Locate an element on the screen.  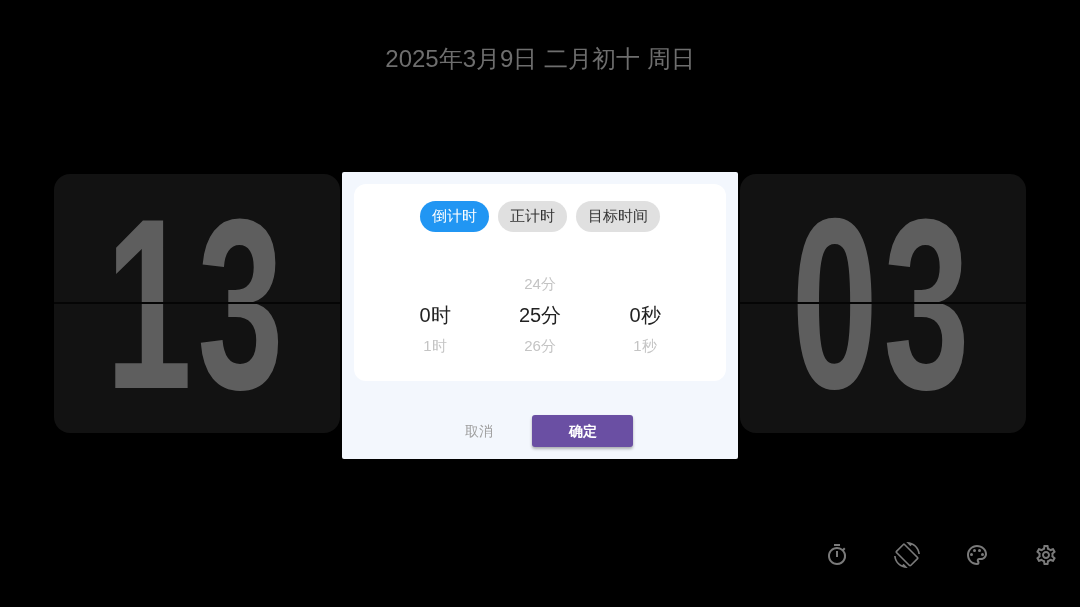
stopwatch-icon is located at coordinates (837, 555).